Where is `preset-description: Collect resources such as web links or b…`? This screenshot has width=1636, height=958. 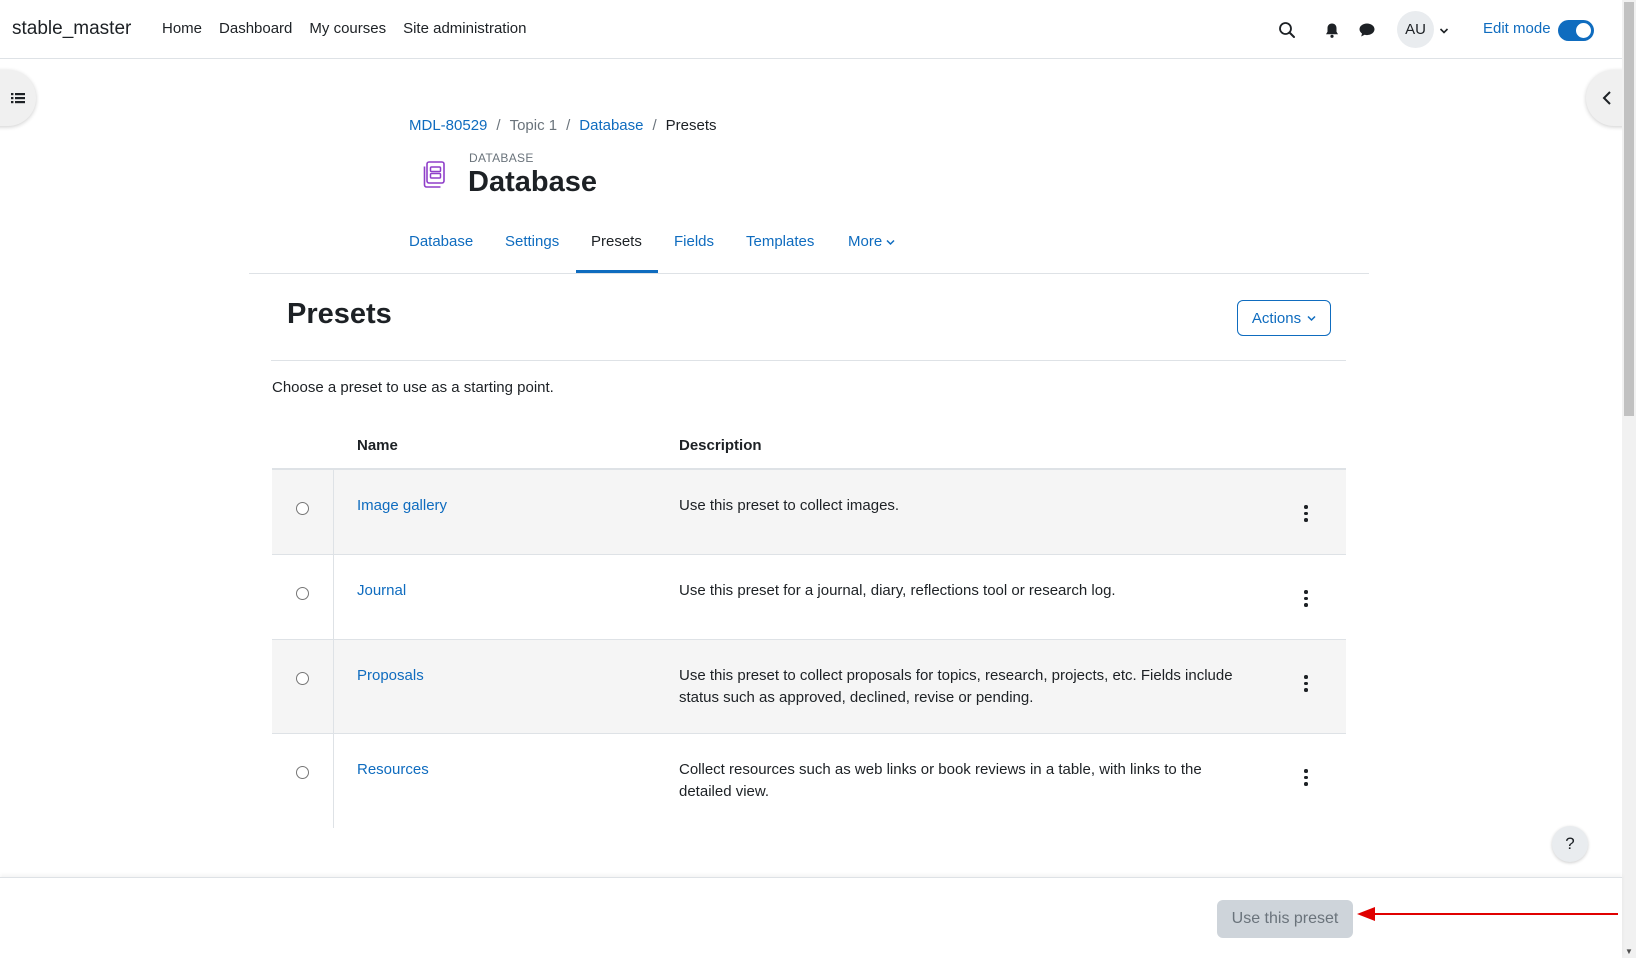 preset-description: Collect resources such as web links or b… is located at coordinates (940, 780).